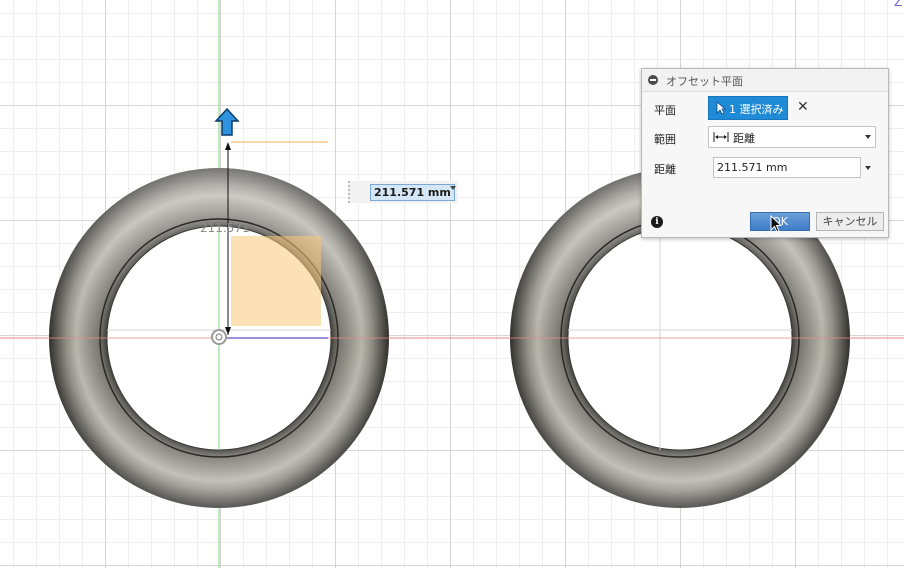 The width and height of the screenshot is (904, 568). Describe the element at coordinates (721, 108) in the screenshot. I see `pointer-icon` at that location.